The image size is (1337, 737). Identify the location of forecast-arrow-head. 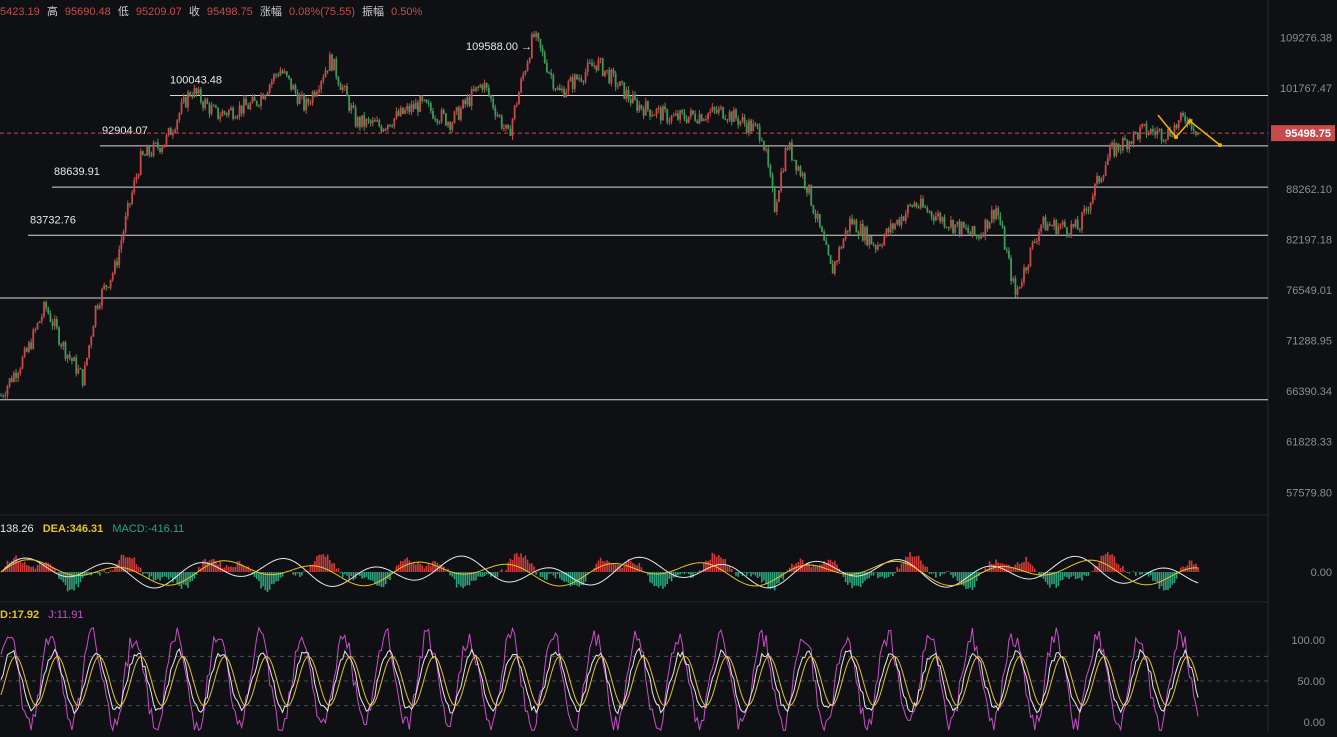
(1220, 145).